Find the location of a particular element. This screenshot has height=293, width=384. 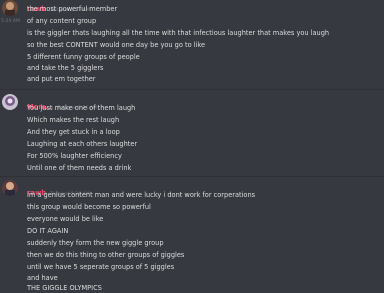

message-line: And they get stuck in a loop is located at coordinates (73, 132).